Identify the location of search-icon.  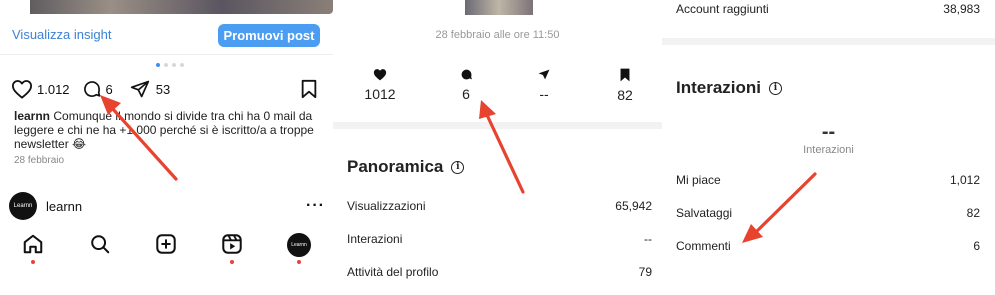
(100, 244).